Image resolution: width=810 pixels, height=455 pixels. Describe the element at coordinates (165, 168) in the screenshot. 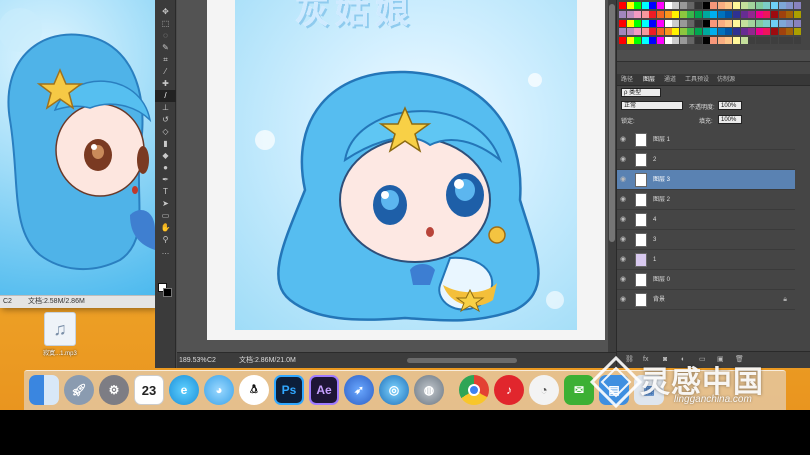

I see `dodge-tool-icon: ●` at that location.